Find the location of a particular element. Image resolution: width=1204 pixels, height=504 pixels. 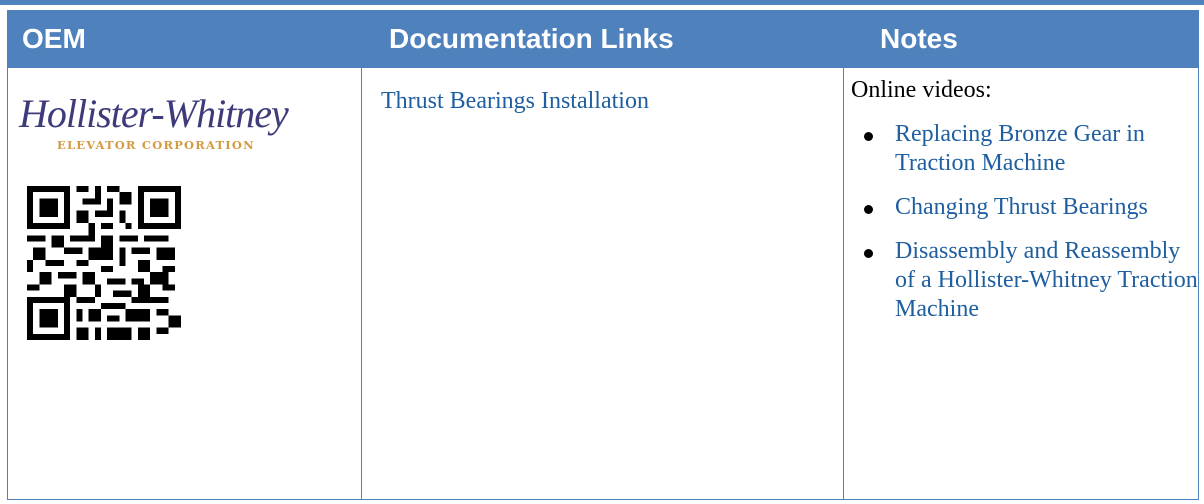

top-rule is located at coordinates (602, 2).